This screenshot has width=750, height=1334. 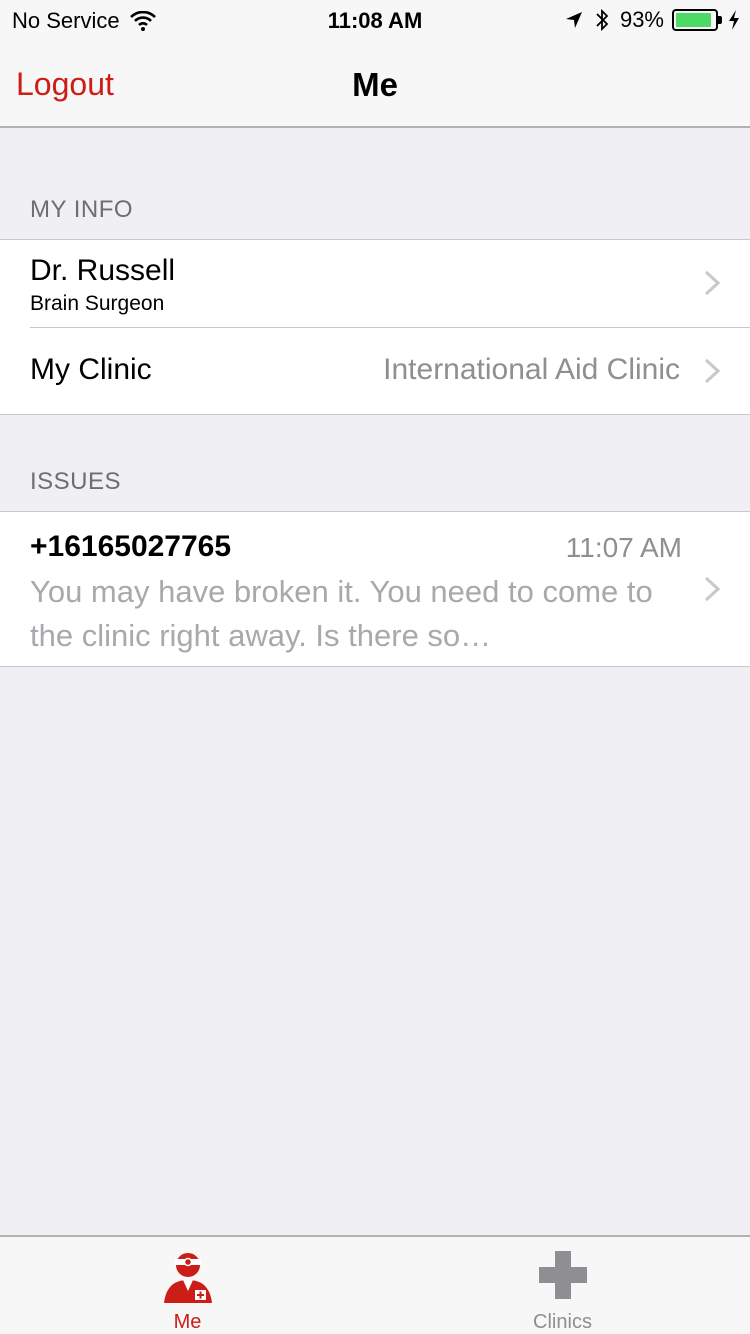 I want to click on page-title: Me, so click(x=375, y=84).